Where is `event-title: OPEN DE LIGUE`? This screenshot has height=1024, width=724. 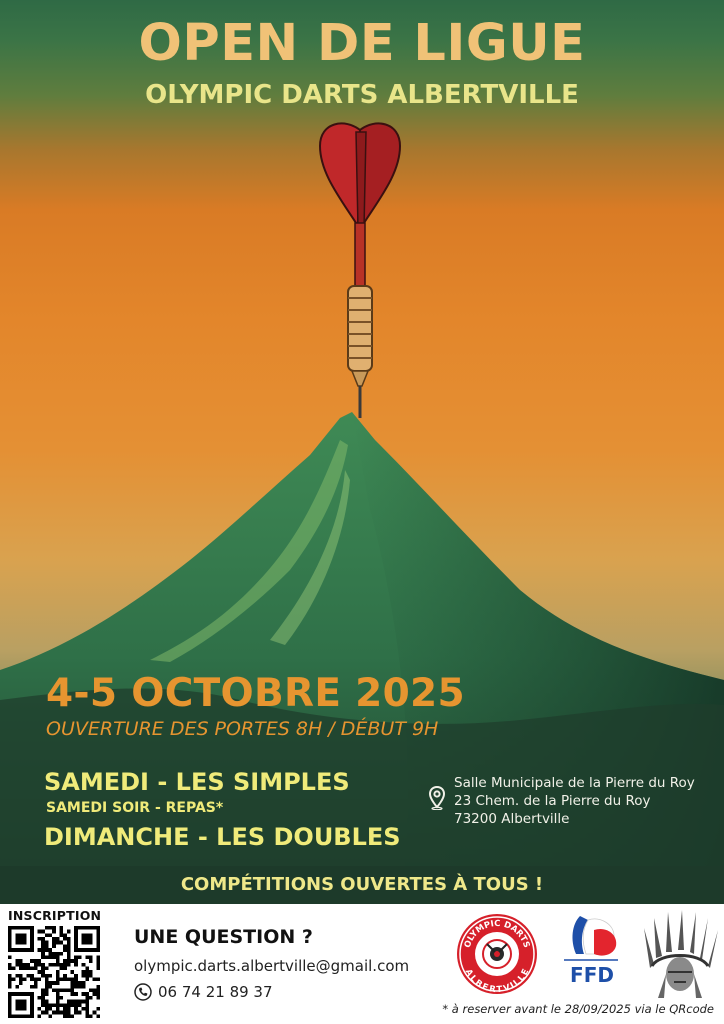 event-title: OPEN DE LIGUE is located at coordinates (362, 43).